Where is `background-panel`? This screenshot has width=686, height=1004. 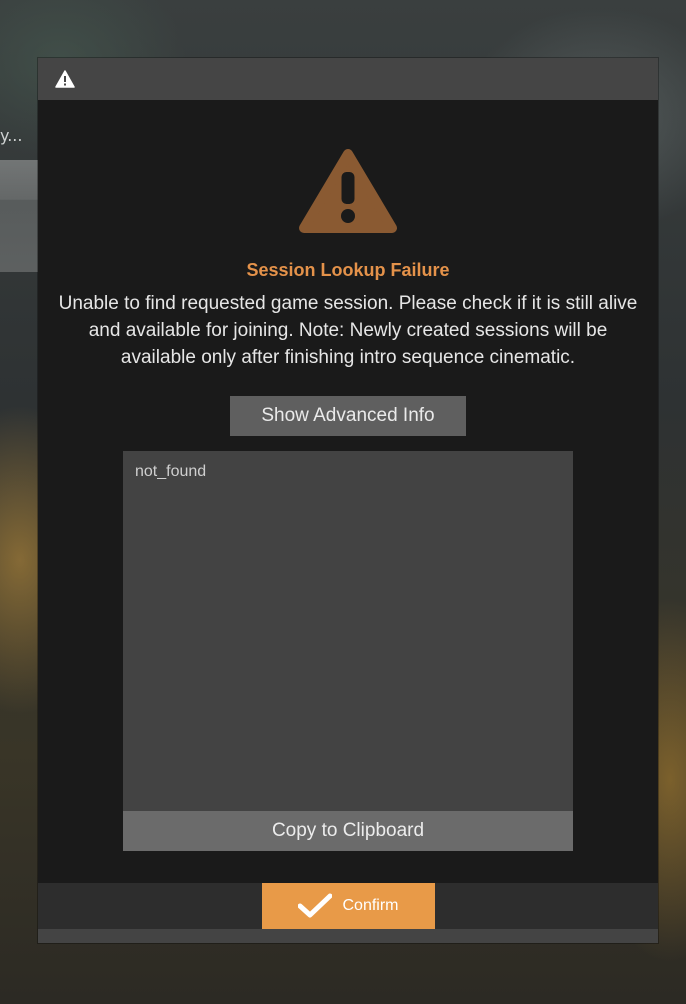 background-panel is located at coordinates (20, 216).